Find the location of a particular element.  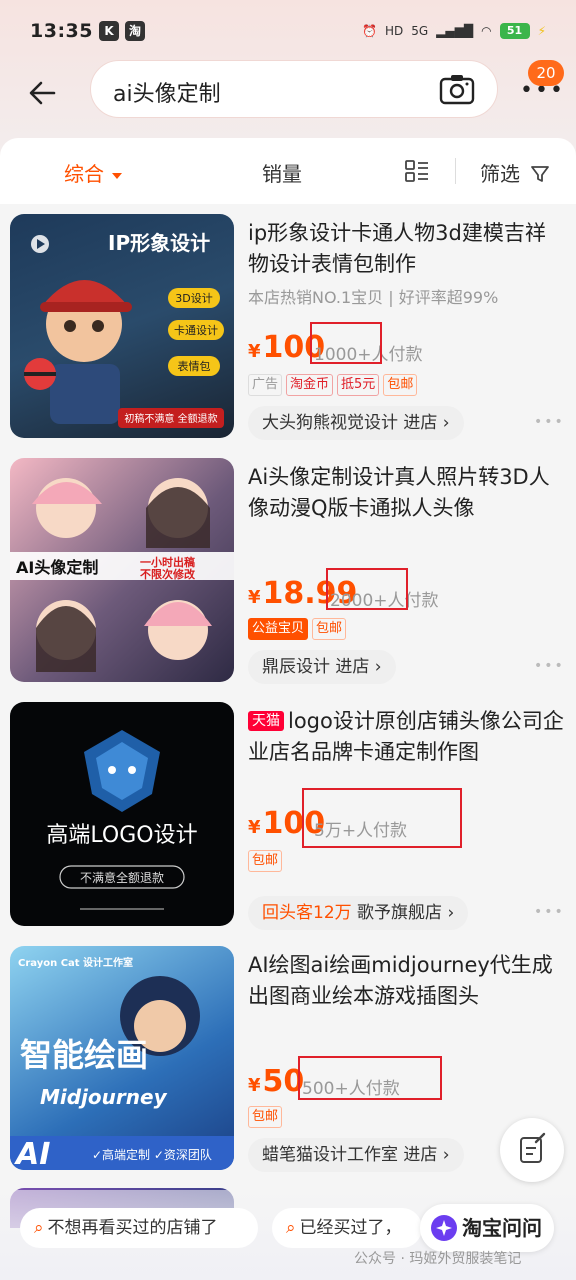

thumb-banner: AI头像定制 is located at coordinates (57, 567).